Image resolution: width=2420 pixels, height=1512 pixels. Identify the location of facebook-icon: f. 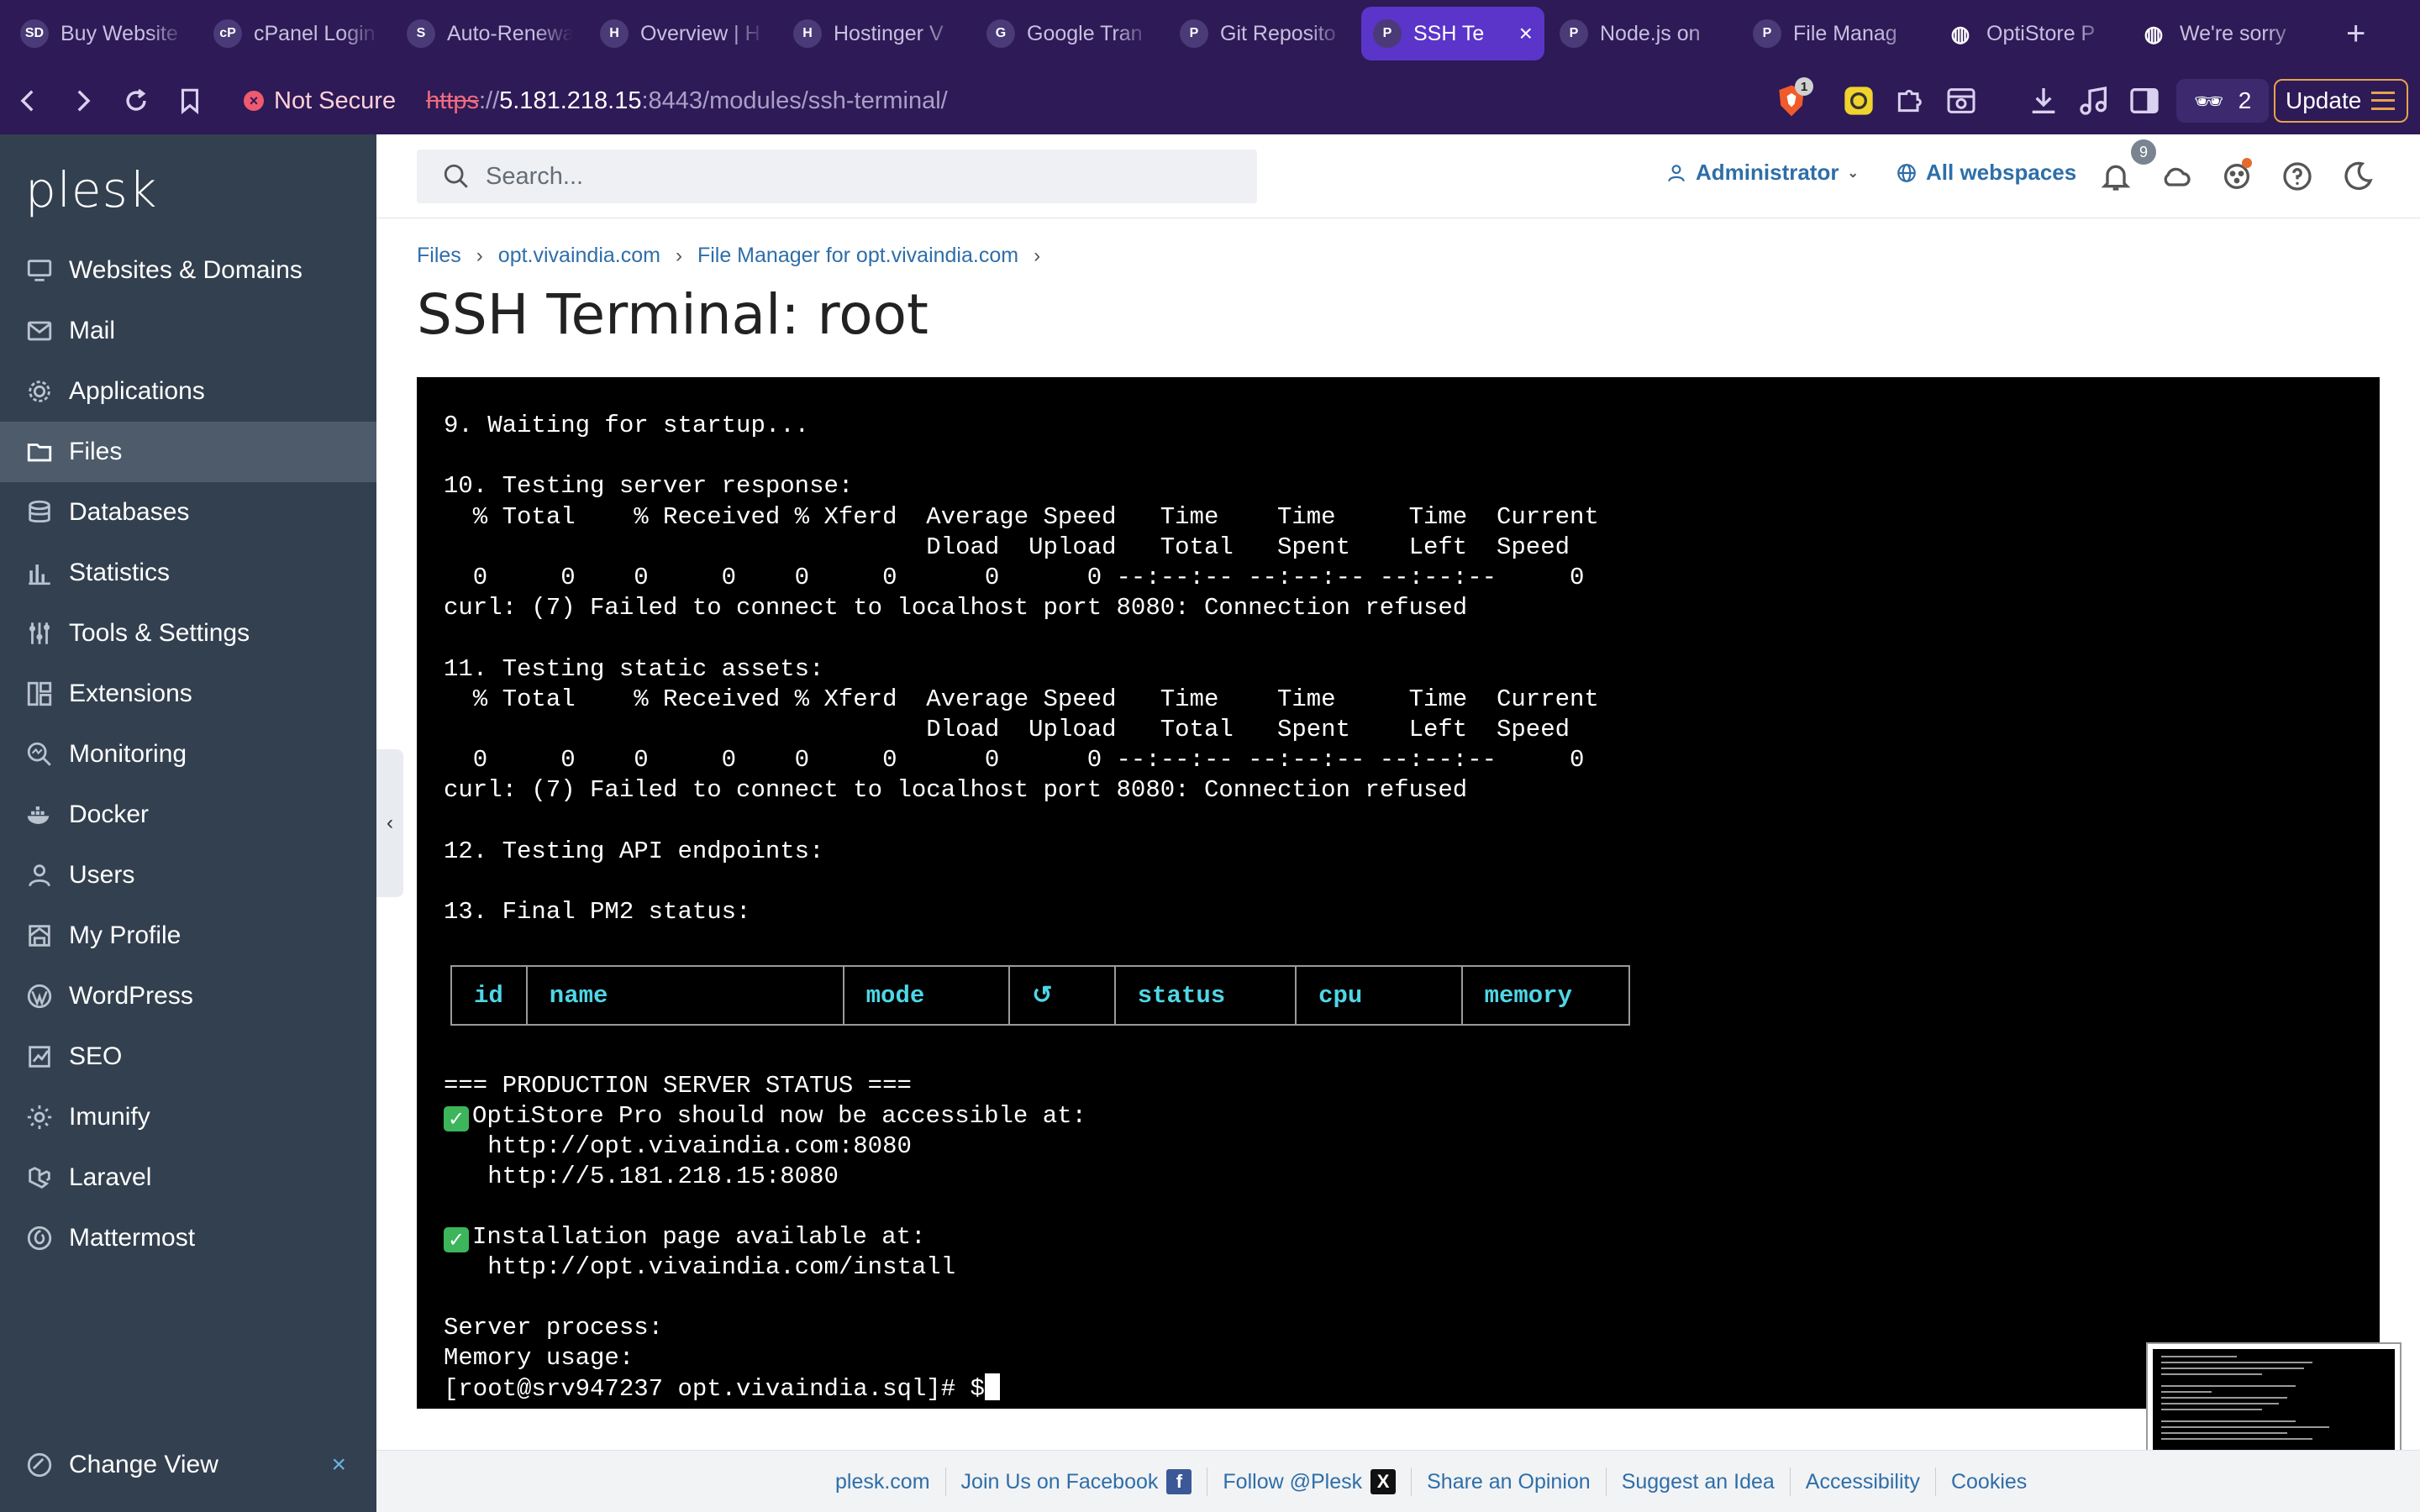
(1179, 1481).